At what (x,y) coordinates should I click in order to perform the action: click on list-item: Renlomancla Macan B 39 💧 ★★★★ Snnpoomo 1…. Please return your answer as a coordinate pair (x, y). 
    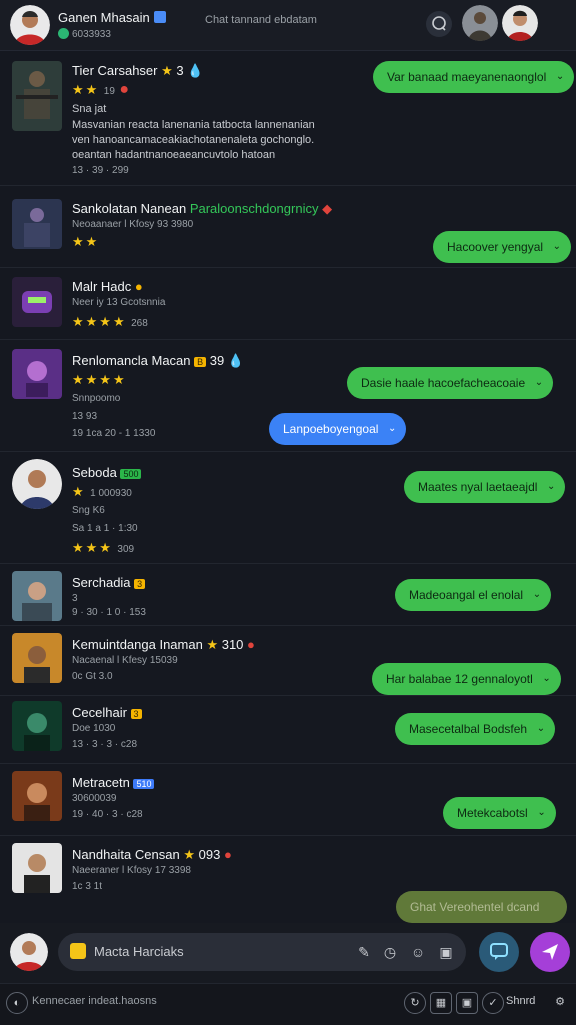
    Looking at the image, I should click on (288, 395).